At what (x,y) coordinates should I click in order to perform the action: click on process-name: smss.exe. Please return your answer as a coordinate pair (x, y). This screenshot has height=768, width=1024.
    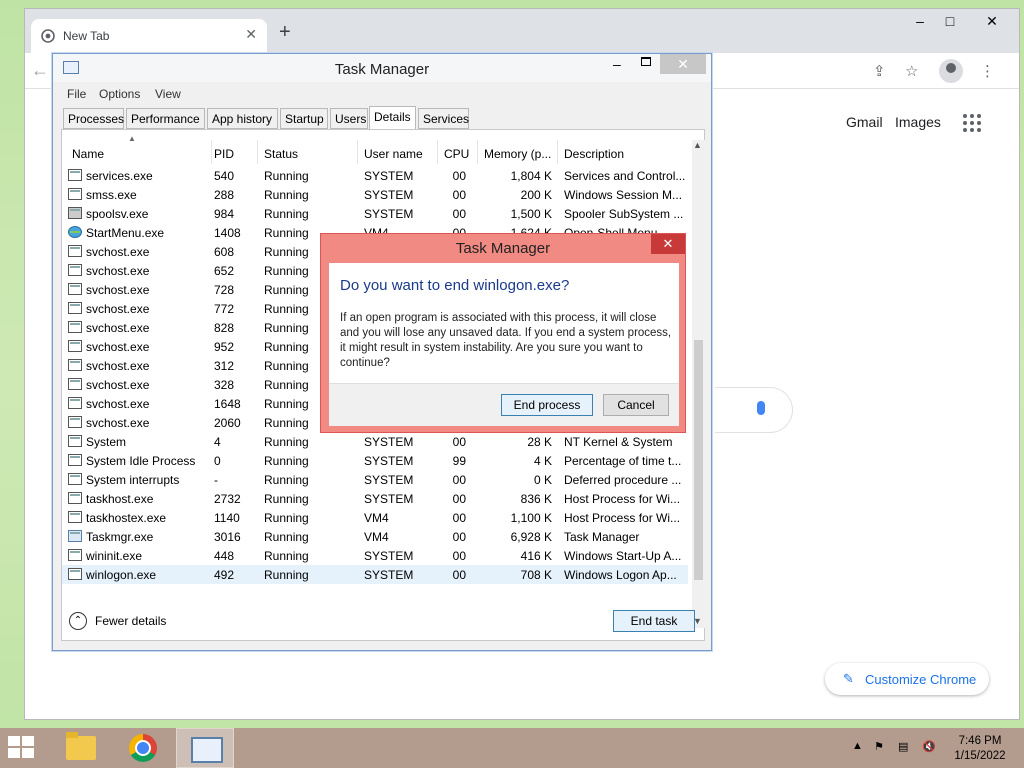
    Looking at the image, I should click on (111, 195).